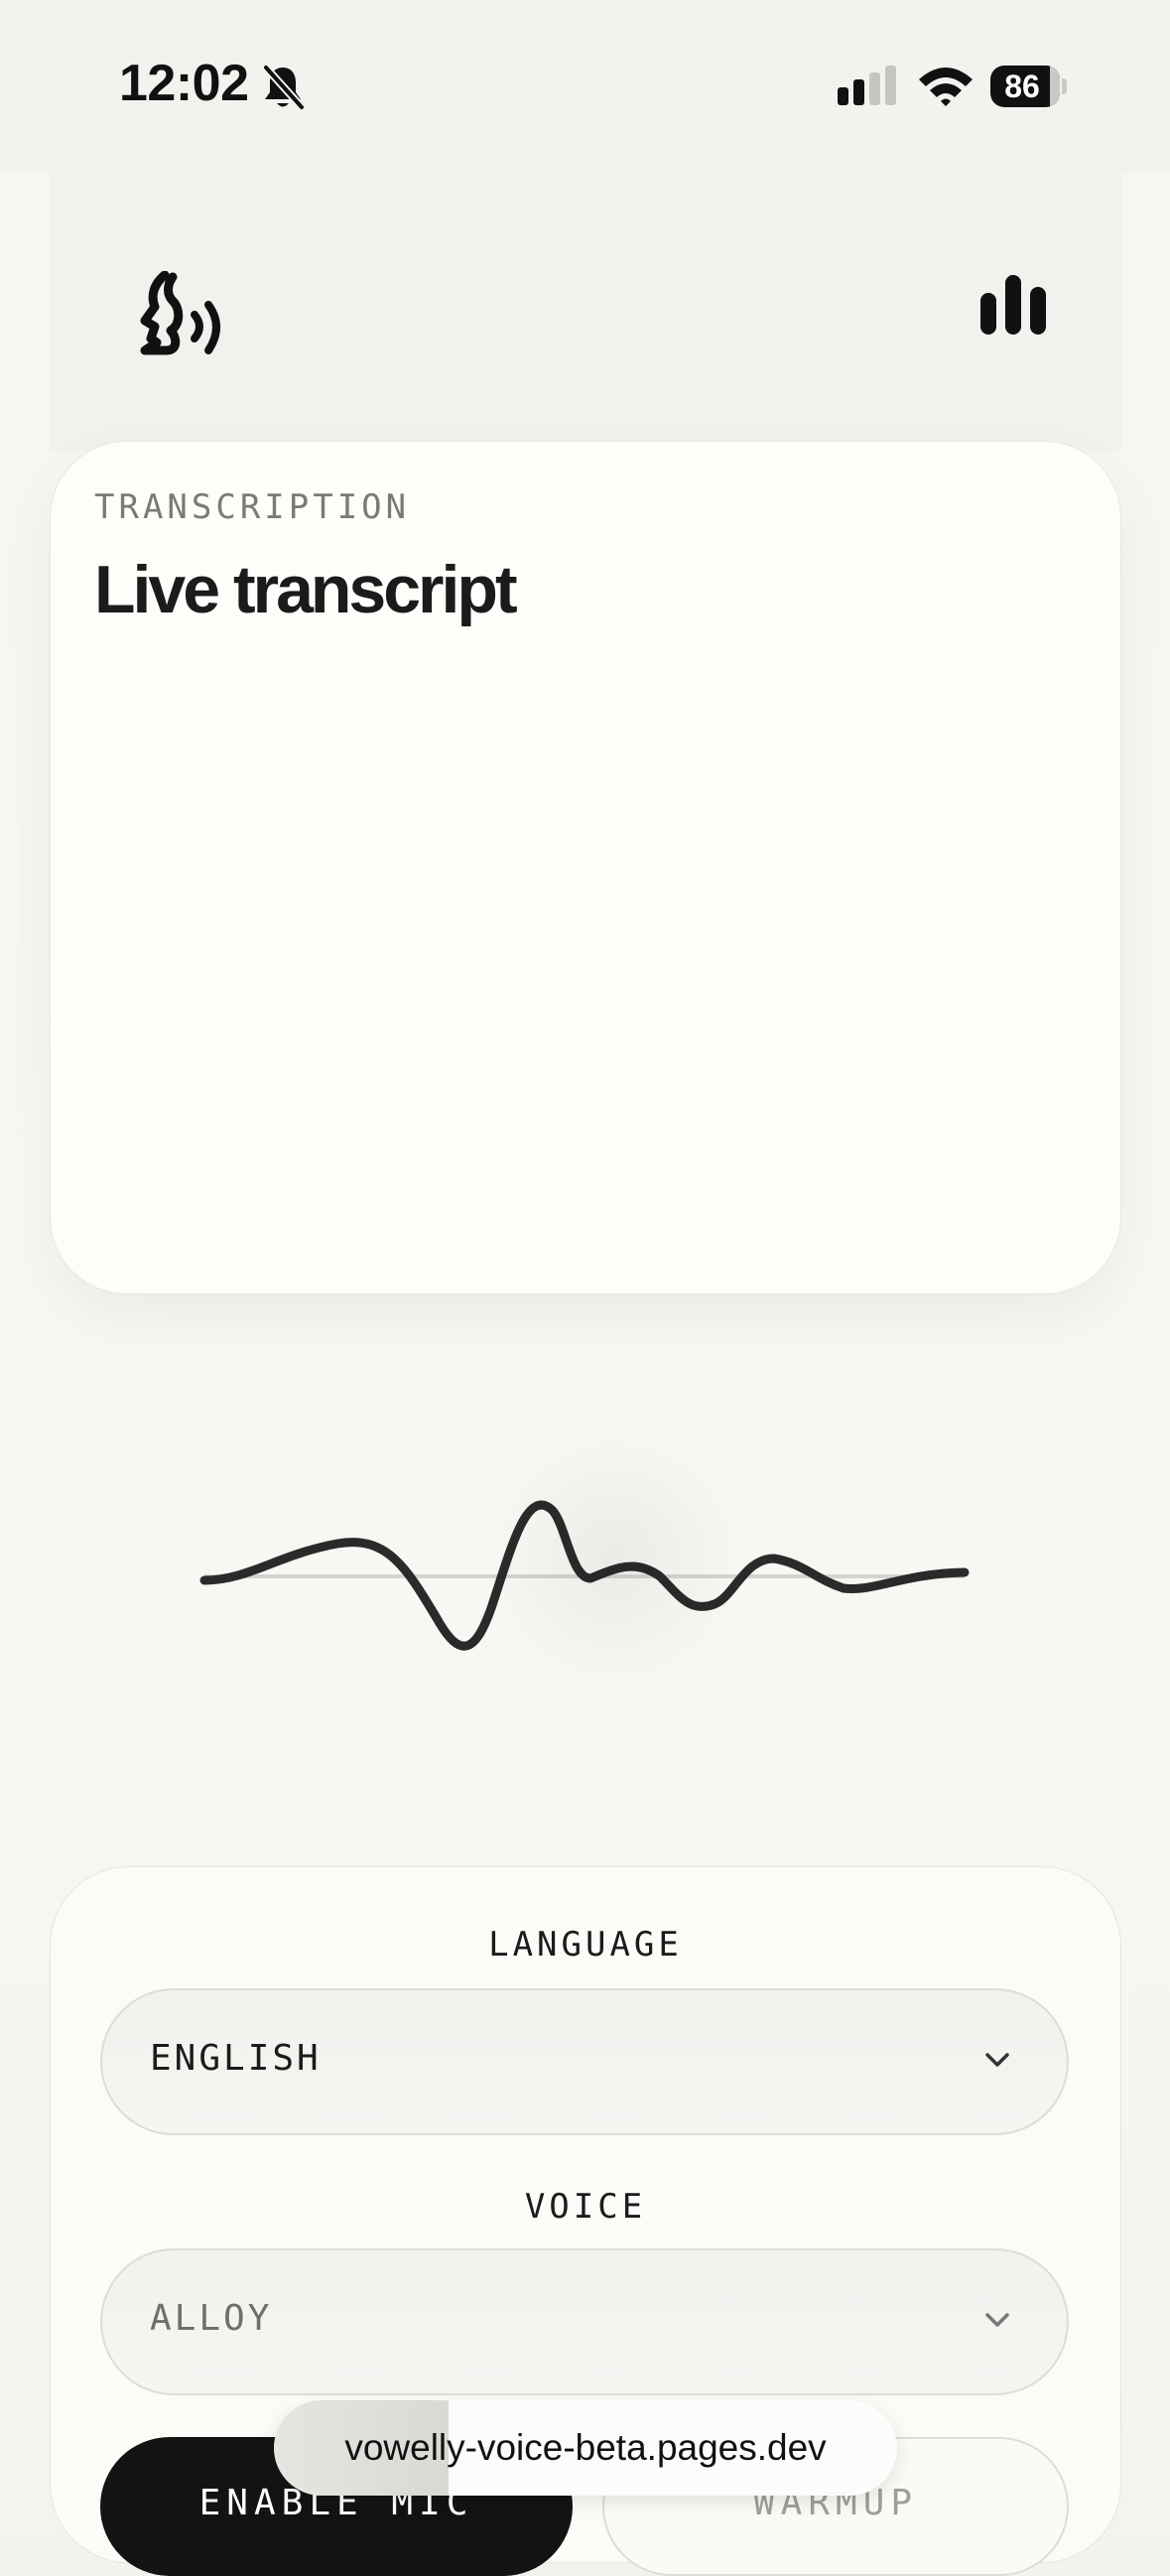 The height and width of the screenshot is (2576, 1170). What do you see at coordinates (211, 2318) in the screenshot?
I see `voice-select-value: ALLOY` at bounding box center [211, 2318].